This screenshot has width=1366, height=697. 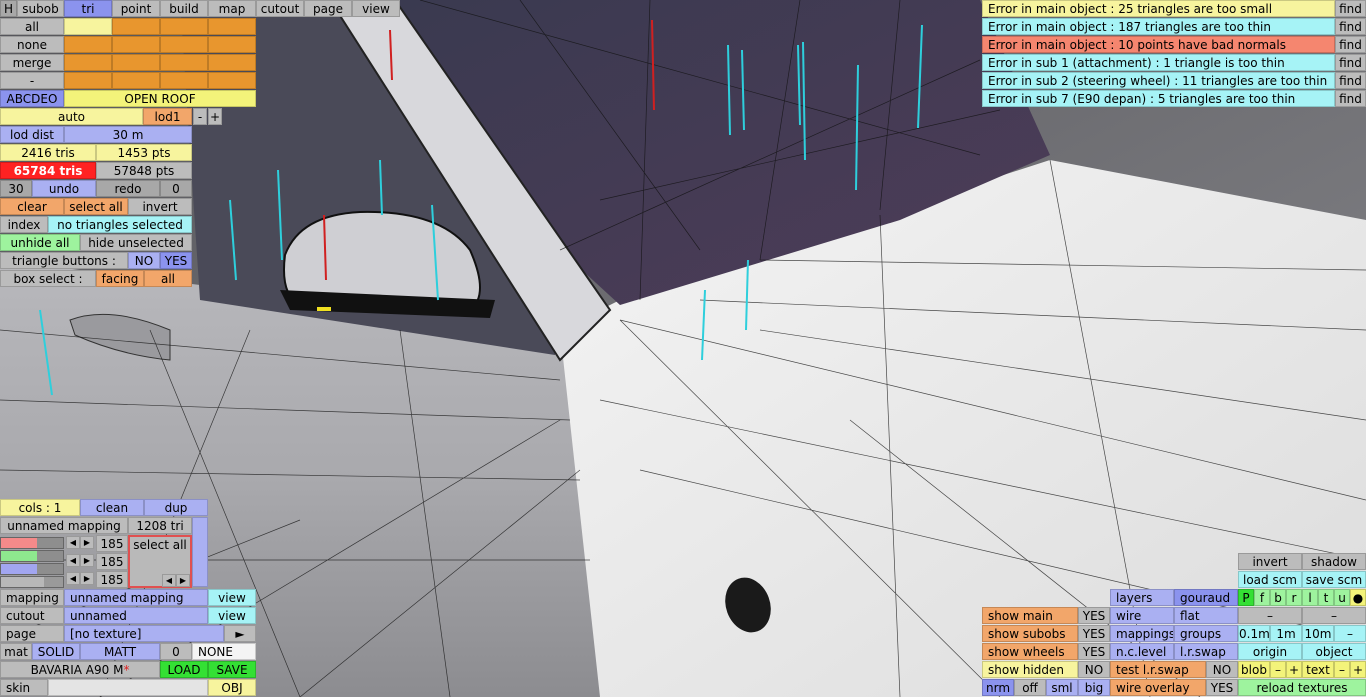 What do you see at coordinates (1246, 597) in the screenshot?
I see `view-p-button: P` at bounding box center [1246, 597].